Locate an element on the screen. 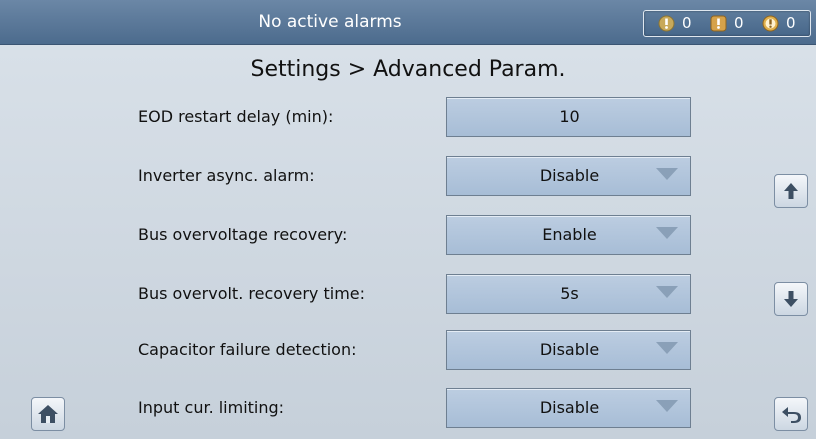  alarm-status-text: No active alarms is located at coordinates (330, 22).